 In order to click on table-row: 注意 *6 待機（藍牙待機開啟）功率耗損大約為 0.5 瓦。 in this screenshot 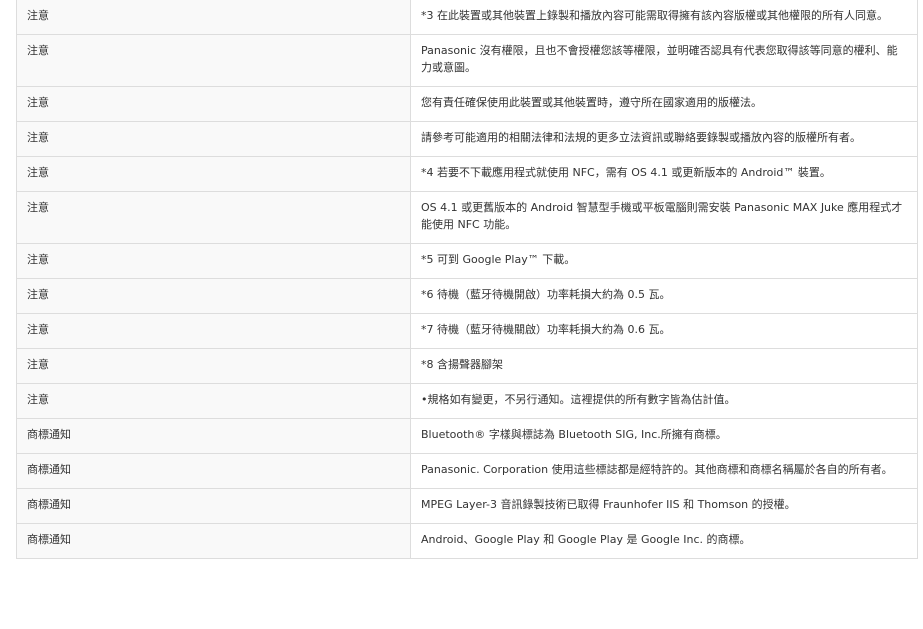, I will do `click(467, 296)`.